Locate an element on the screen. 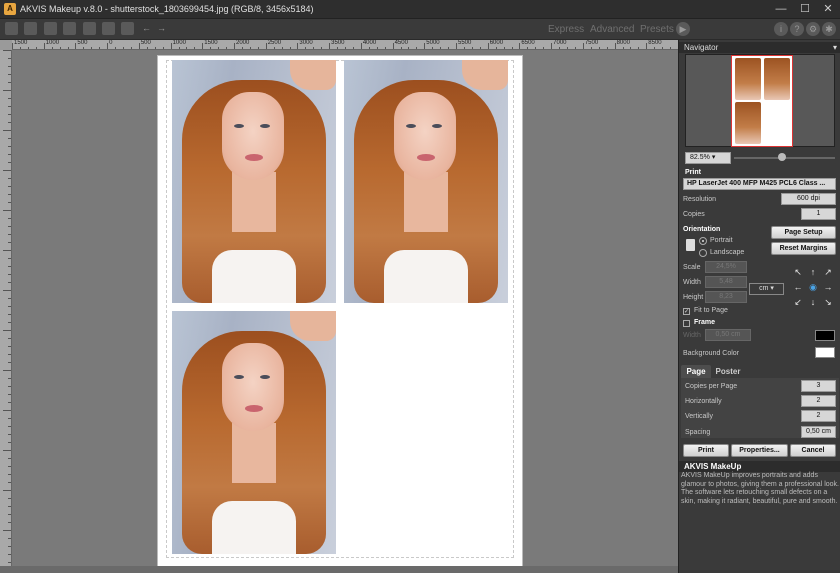 The image size is (840, 573). frame-checkbox is located at coordinates (686, 323).